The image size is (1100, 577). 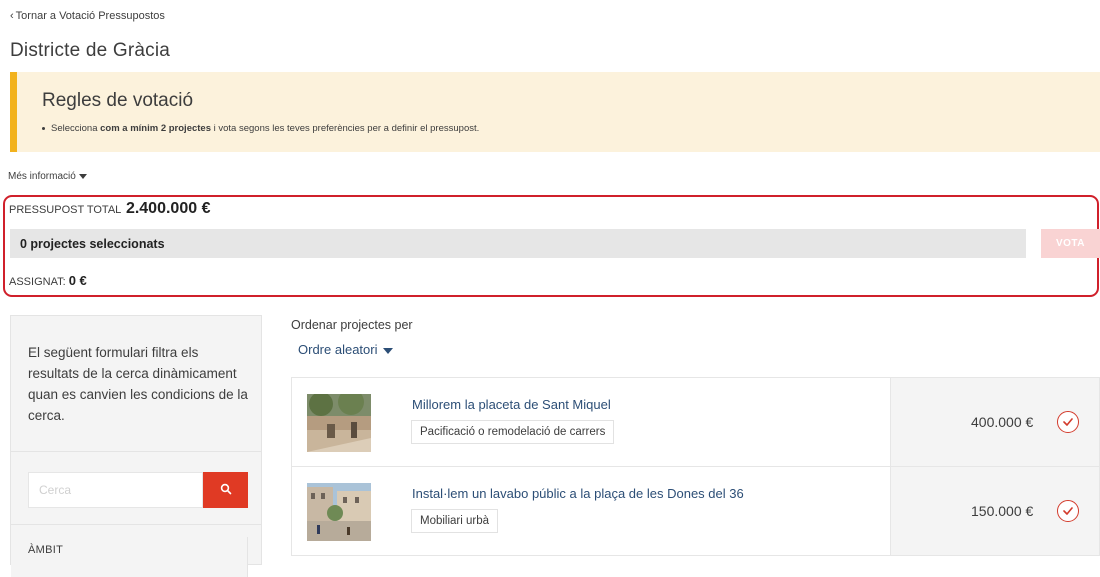 I want to click on more-info-label: Més informació, so click(x=42, y=176).